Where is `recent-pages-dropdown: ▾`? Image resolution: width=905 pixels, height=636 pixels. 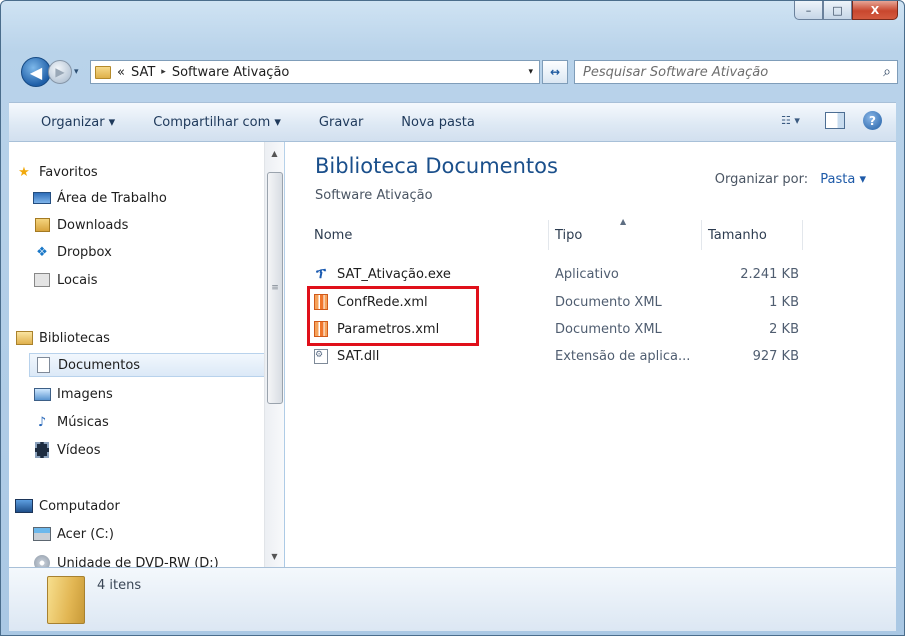
recent-pages-dropdown: ▾ is located at coordinates (80, 72).